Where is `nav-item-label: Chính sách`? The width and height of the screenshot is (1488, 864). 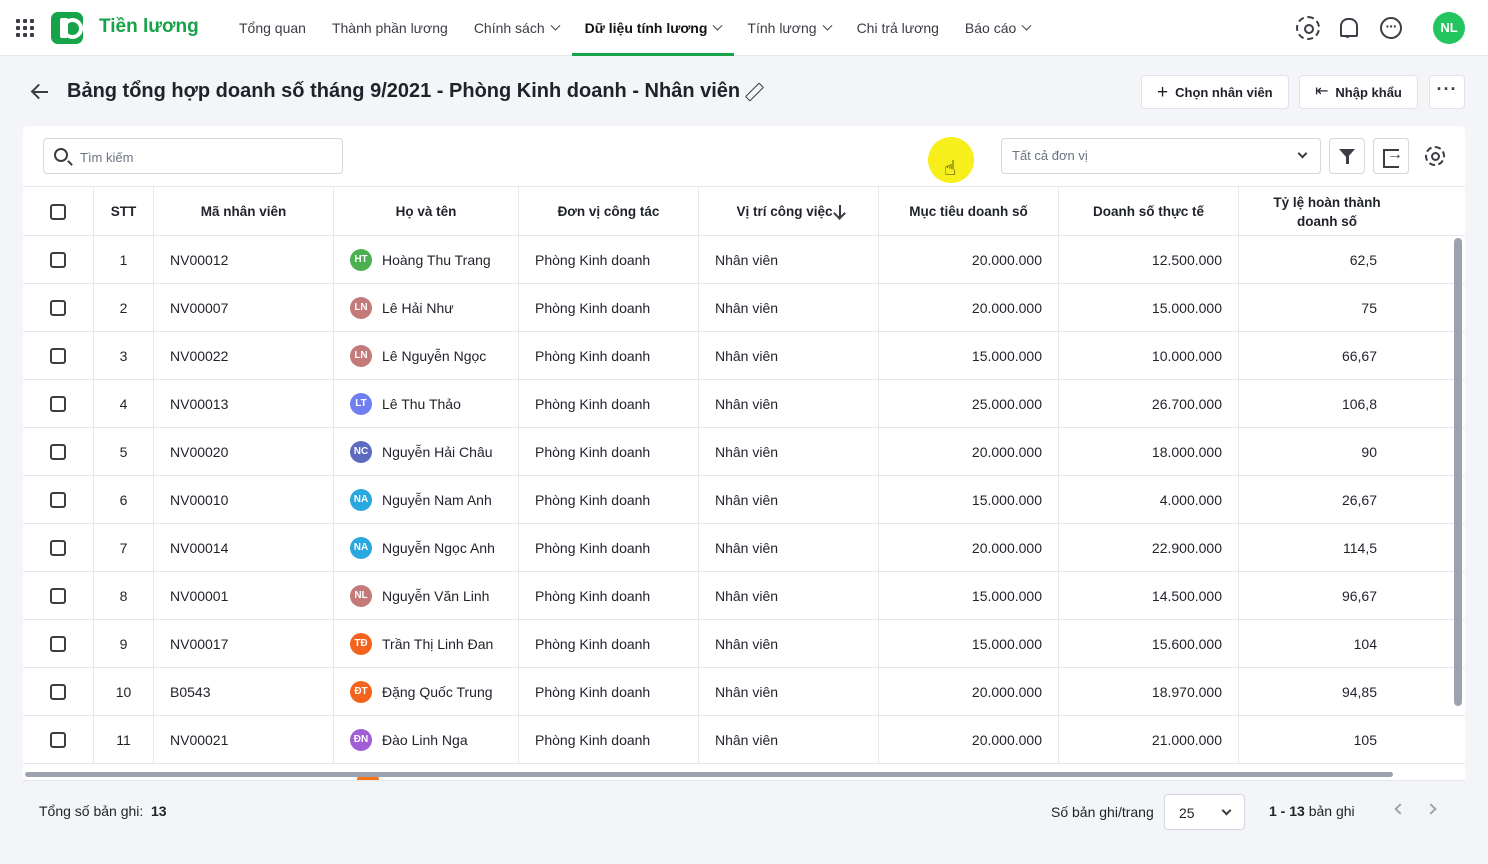 nav-item-label: Chính sách is located at coordinates (509, 28).